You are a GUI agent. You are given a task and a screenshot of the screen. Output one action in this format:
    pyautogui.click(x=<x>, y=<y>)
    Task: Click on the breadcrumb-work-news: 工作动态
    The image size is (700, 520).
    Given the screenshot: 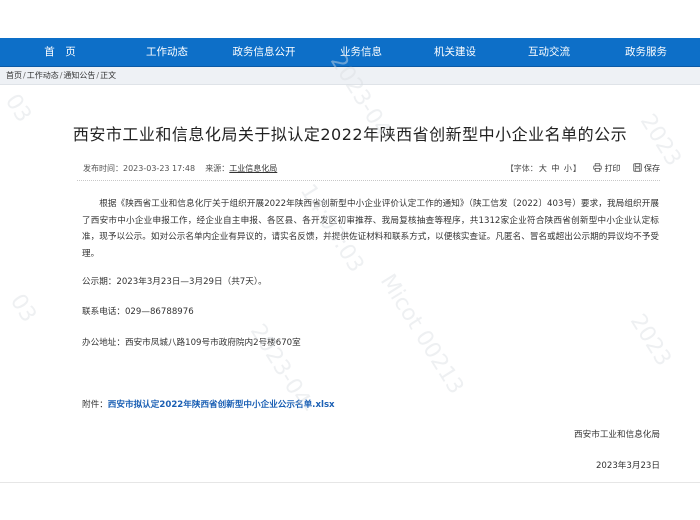 What is the action you would take?
    pyautogui.click(x=43, y=75)
    